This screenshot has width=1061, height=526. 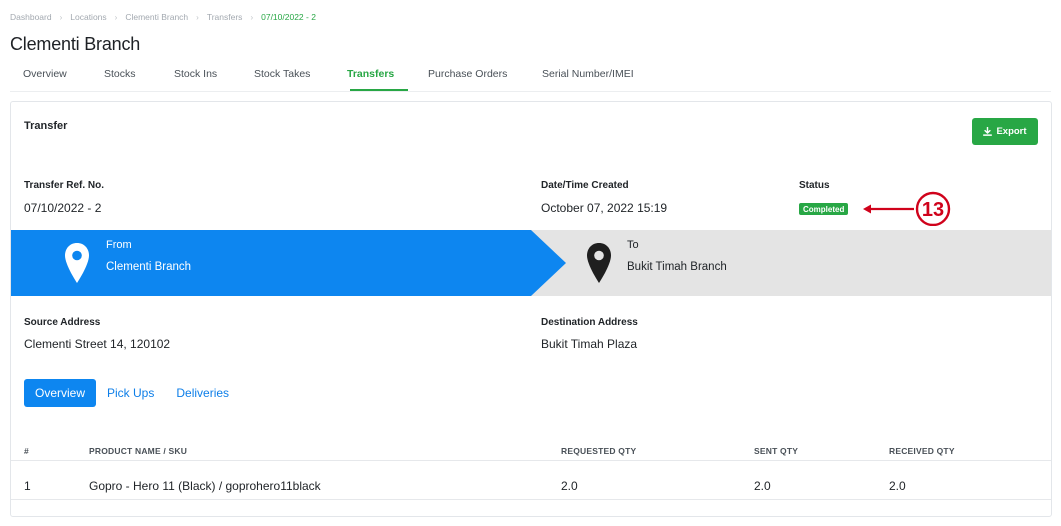 What do you see at coordinates (62, 322) in the screenshot?
I see `source-address-label: Source Address` at bounding box center [62, 322].